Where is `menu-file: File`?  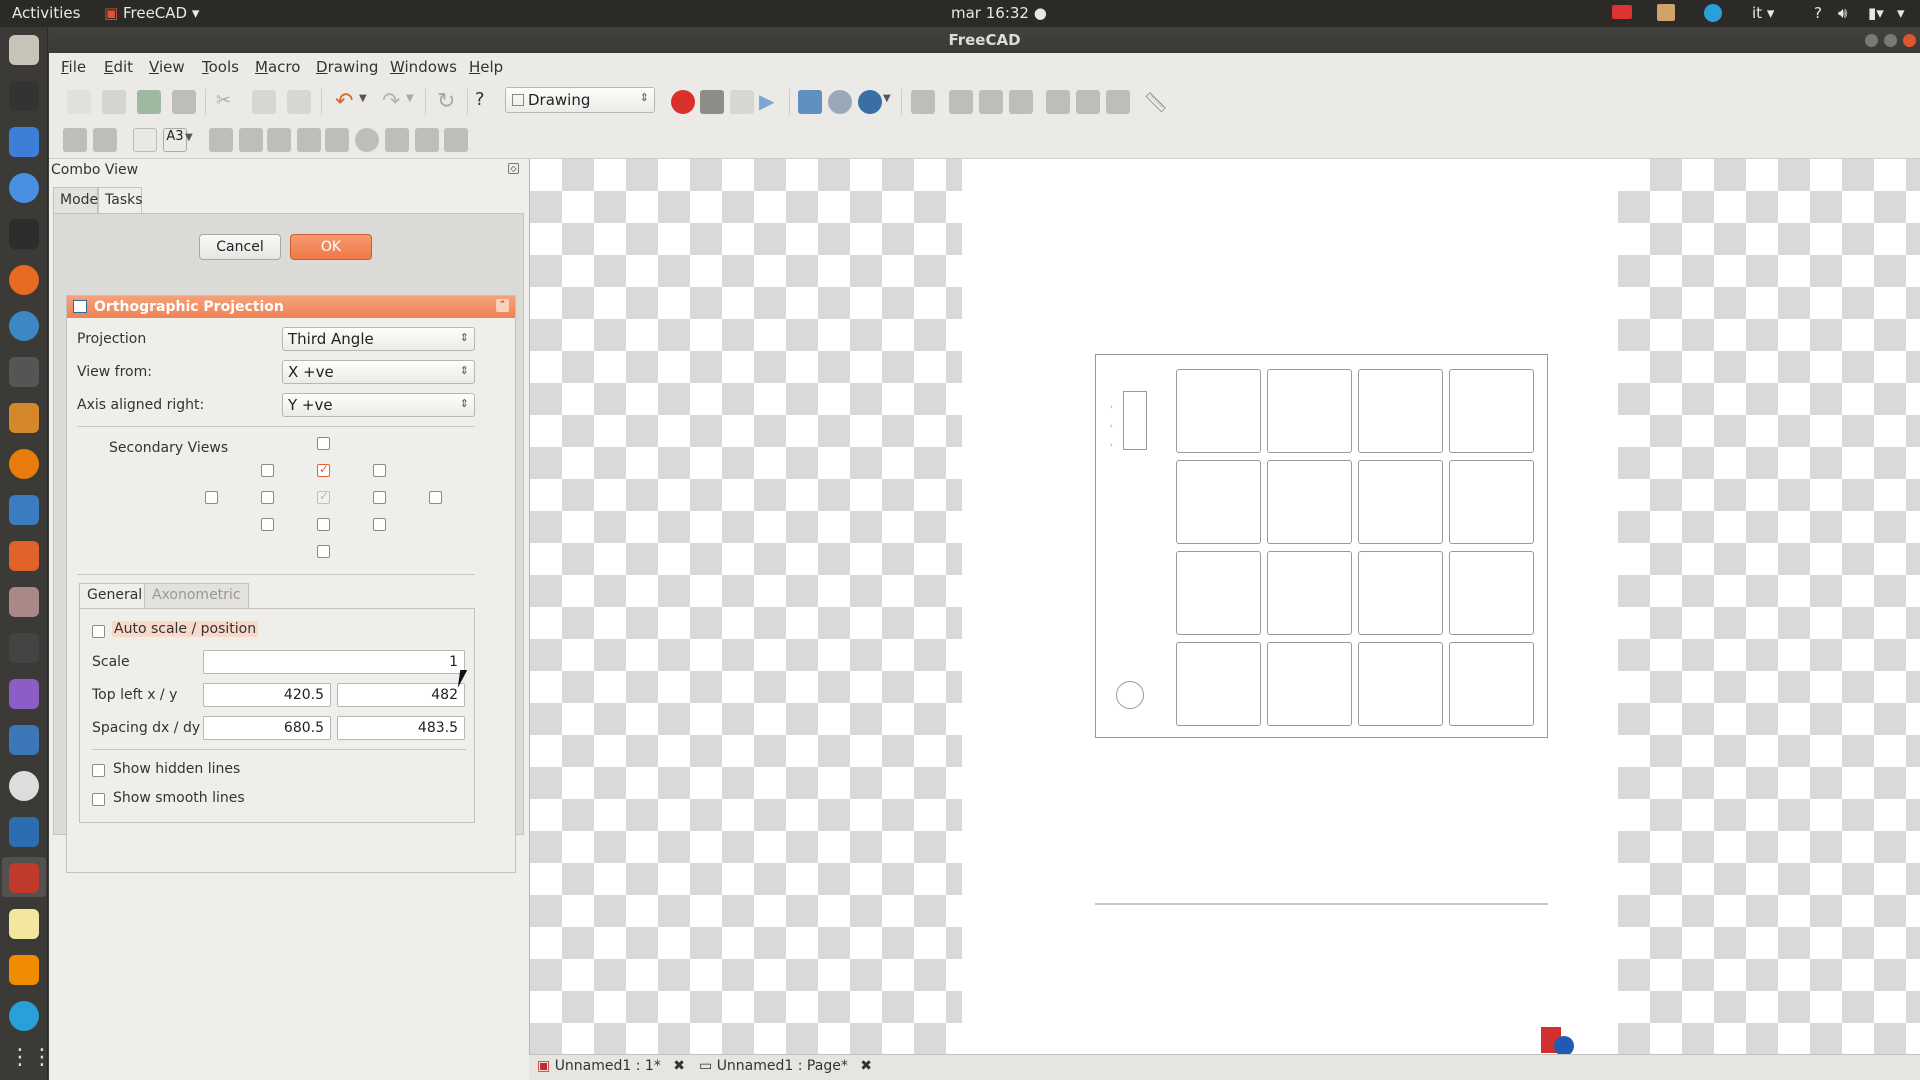 menu-file: File is located at coordinates (73, 67).